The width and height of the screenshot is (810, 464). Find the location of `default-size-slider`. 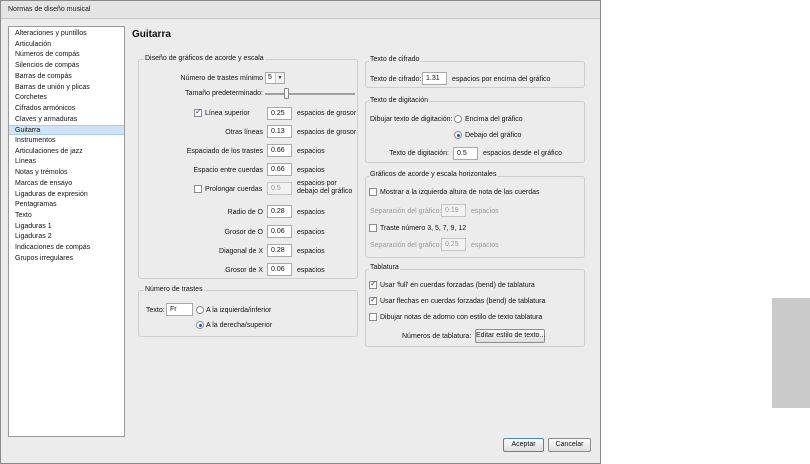

default-size-slider is located at coordinates (286, 93).